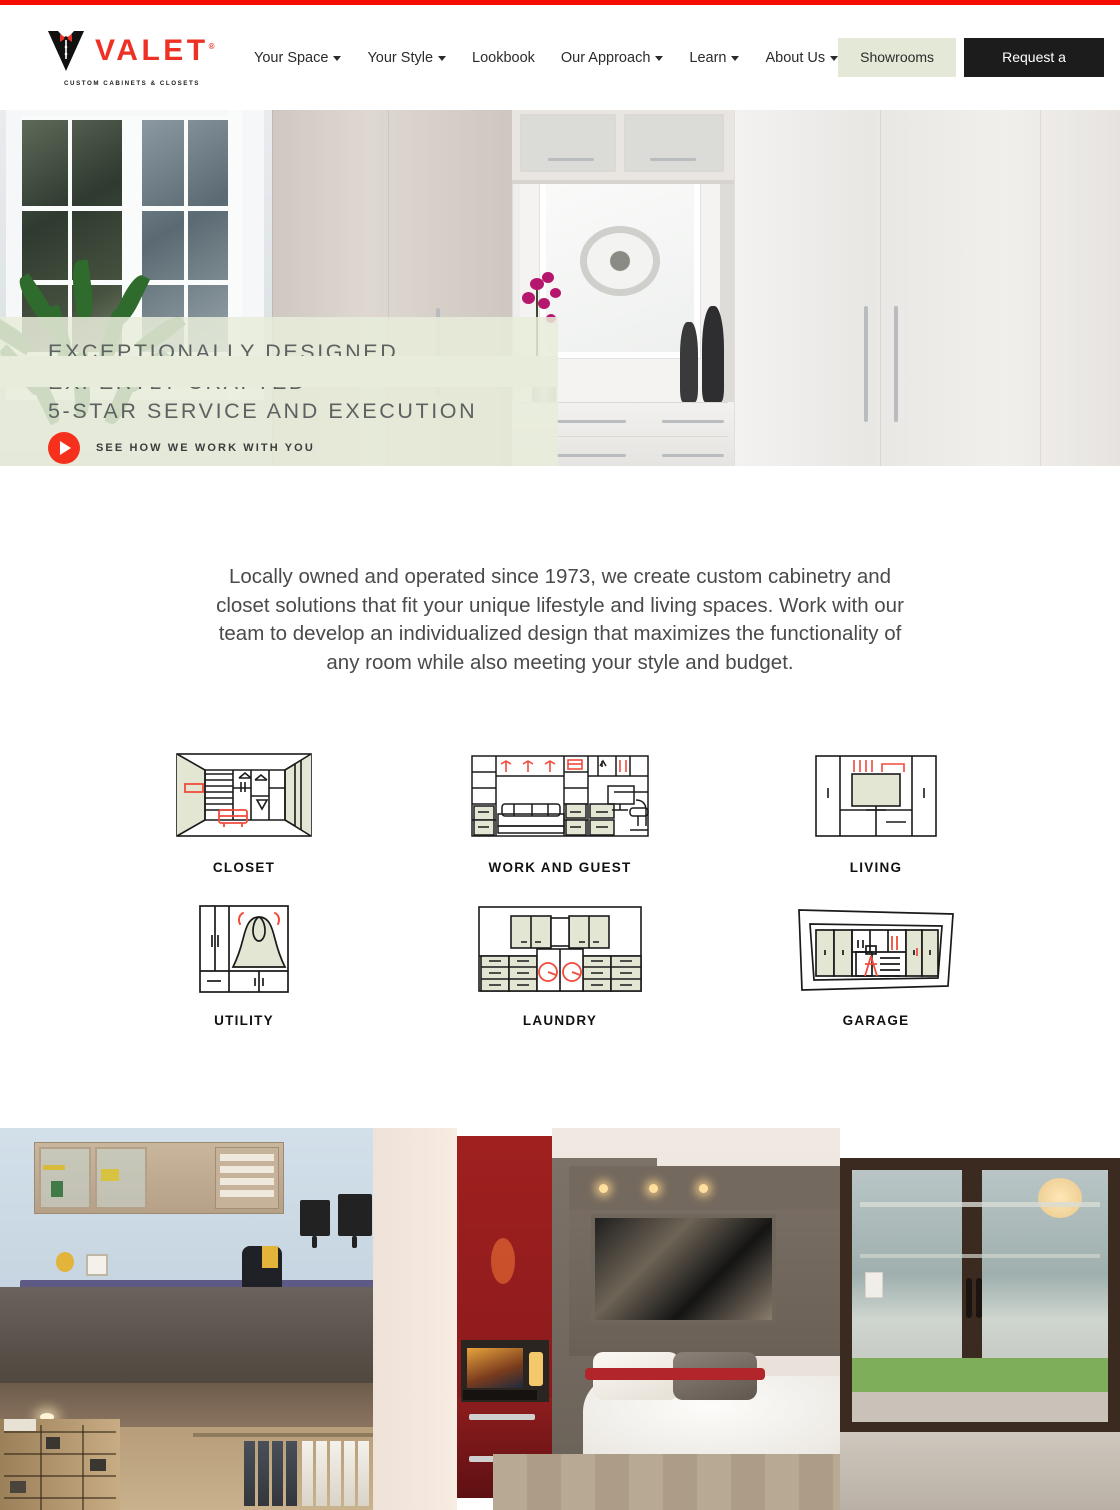  I want to click on utility-closet-icon, so click(244, 949).